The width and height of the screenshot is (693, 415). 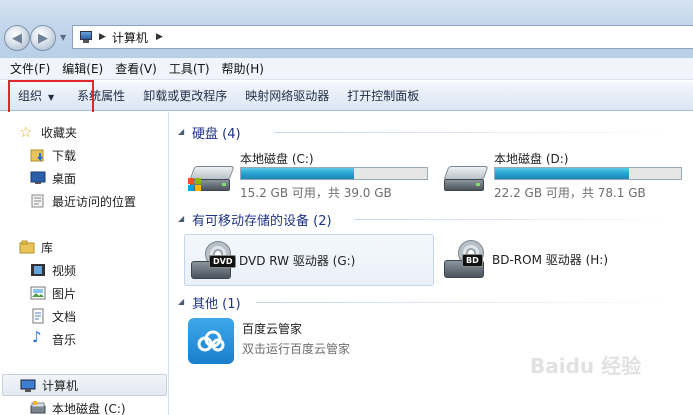 What do you see at coordinates (262, 221) in the screenshot?
I see `group-title: 有可移动存储的设备 (2)` at bounding box center [262, 221].